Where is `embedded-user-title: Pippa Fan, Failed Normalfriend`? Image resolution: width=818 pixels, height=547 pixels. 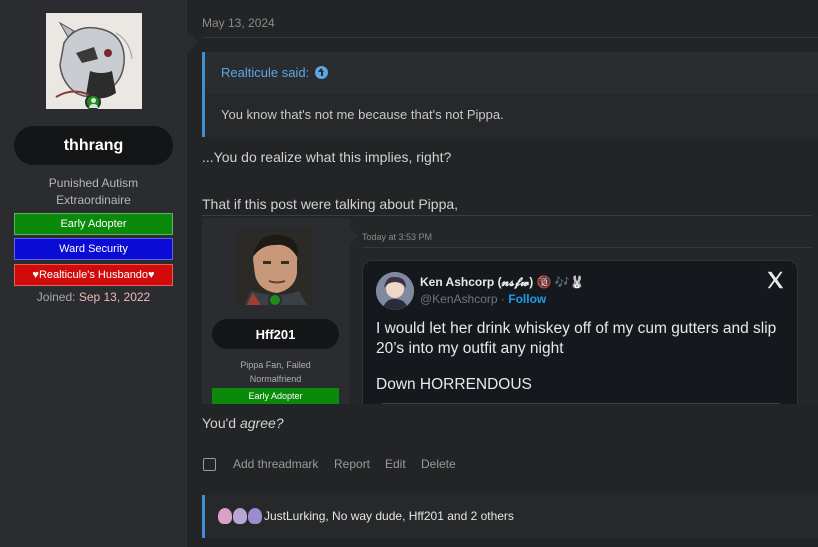
embedded-user-title: Pippa Fan, Failed Normalfriend is located at coordinates (275, 372).